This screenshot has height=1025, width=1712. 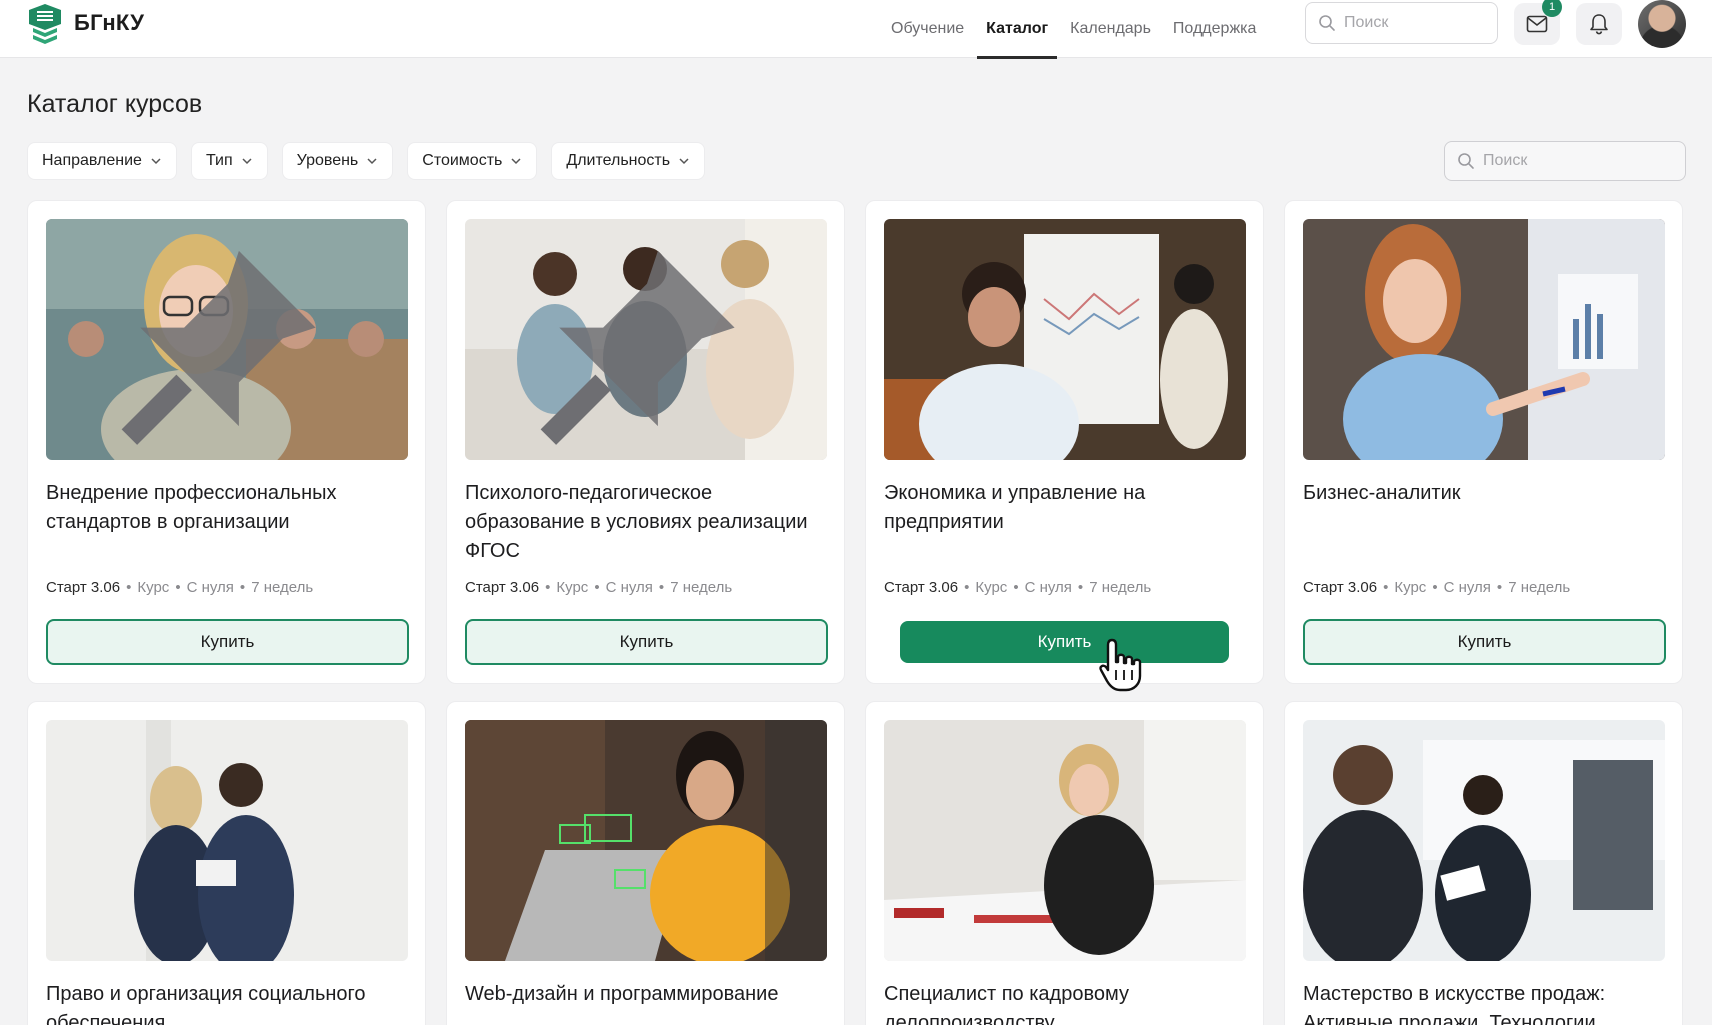 I want to click on filter-price: Стоимость, so click(x=472, y=161).